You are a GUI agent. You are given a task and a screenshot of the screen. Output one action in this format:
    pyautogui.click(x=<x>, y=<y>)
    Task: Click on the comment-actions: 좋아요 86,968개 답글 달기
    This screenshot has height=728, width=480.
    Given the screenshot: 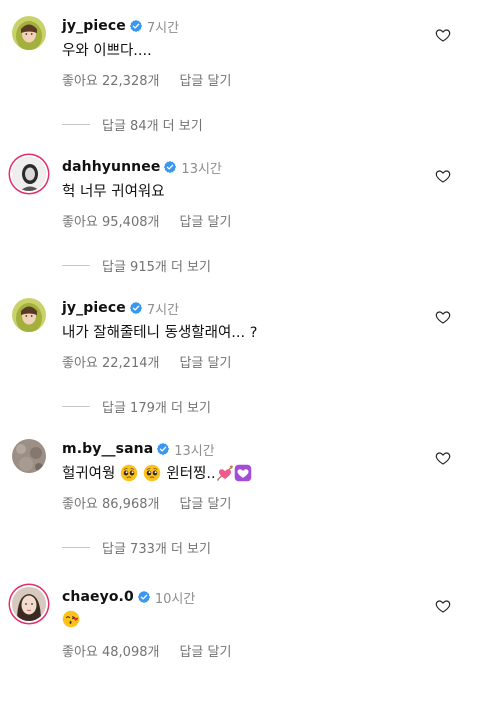 What is the action you would take?
    pyautogui.click(x=146, y=502)
    